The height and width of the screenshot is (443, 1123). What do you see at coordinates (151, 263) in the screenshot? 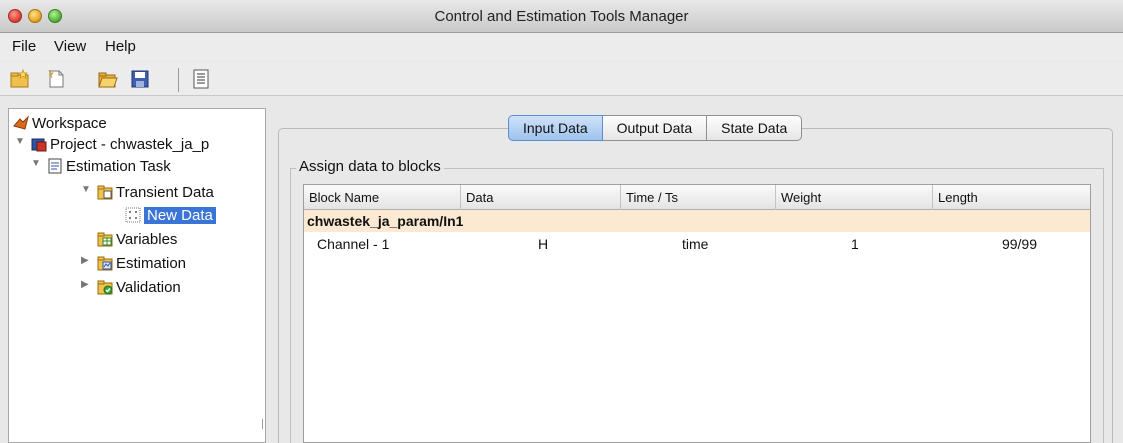
I see `tree-label-estimation: Estimation` at bounding box center [151, 263].